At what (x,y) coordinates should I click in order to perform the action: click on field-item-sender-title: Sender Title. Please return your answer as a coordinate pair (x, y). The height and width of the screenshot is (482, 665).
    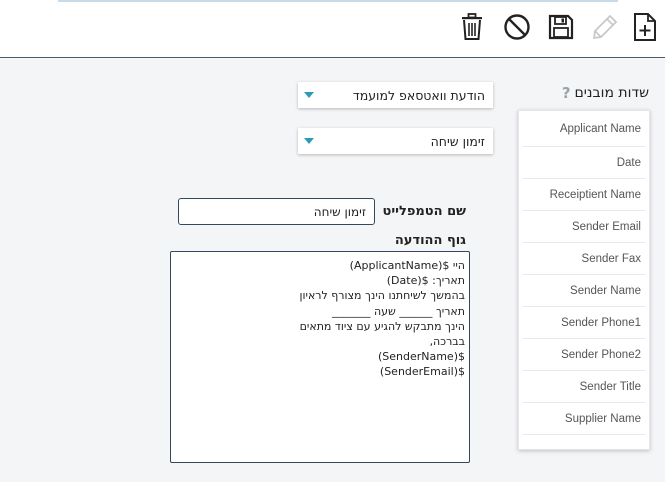
    Looking at the image, I should click on (584, 387).